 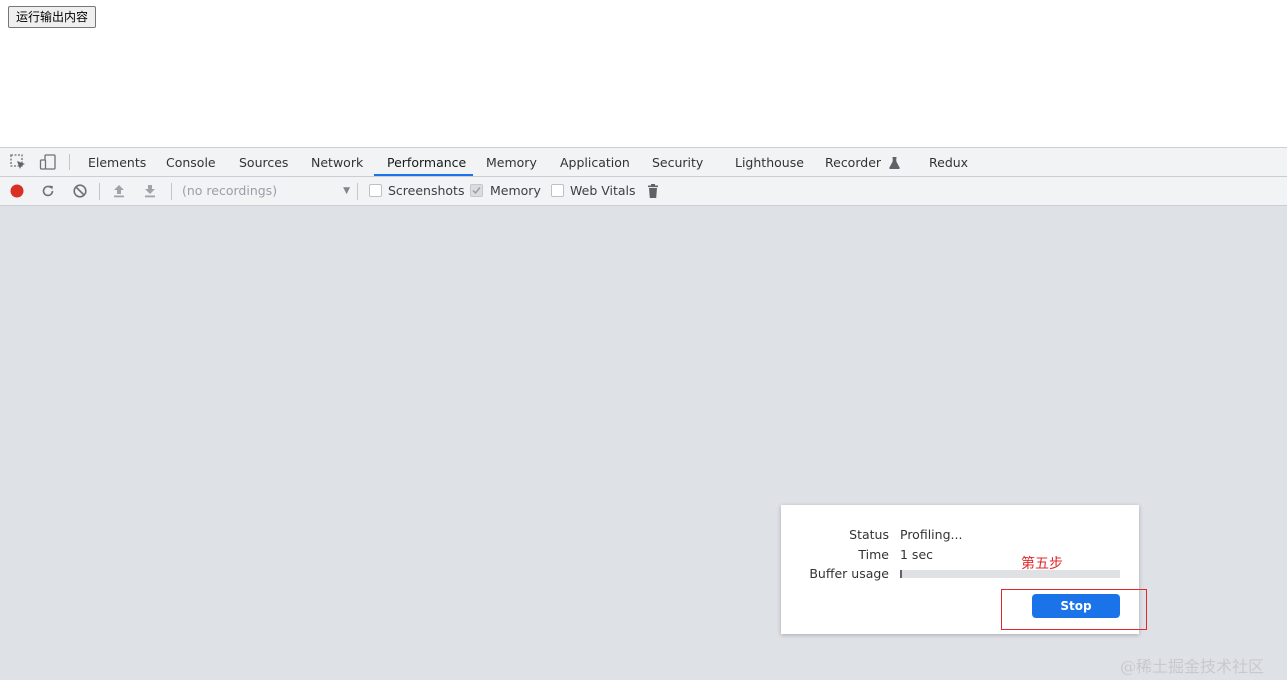 I want to click on record-icon, so click(x=17, y=191).